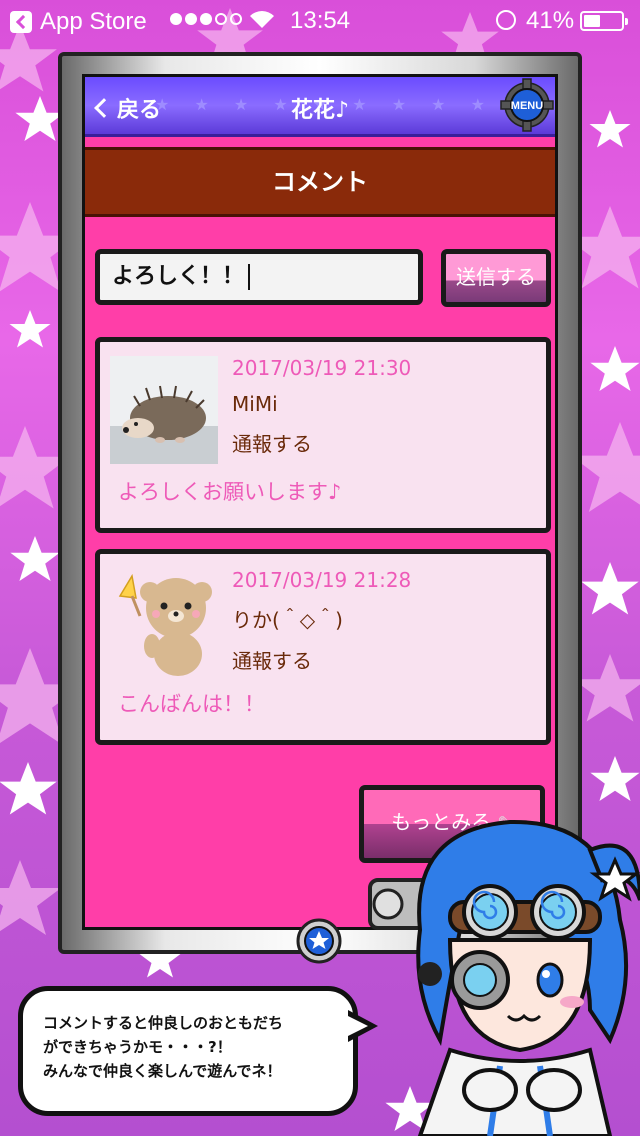 The image size is (640, 1136). I want to click on bear-avatar-icon, so click(164, 622).